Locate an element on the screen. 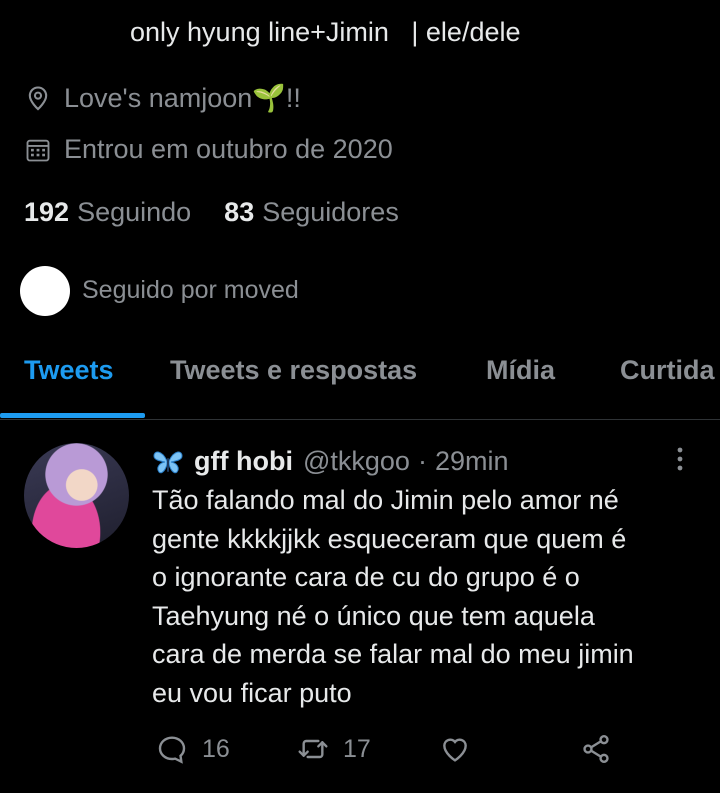 This screenshot has width=720, height=793. heart-icon is located at coordinates (455, 750).